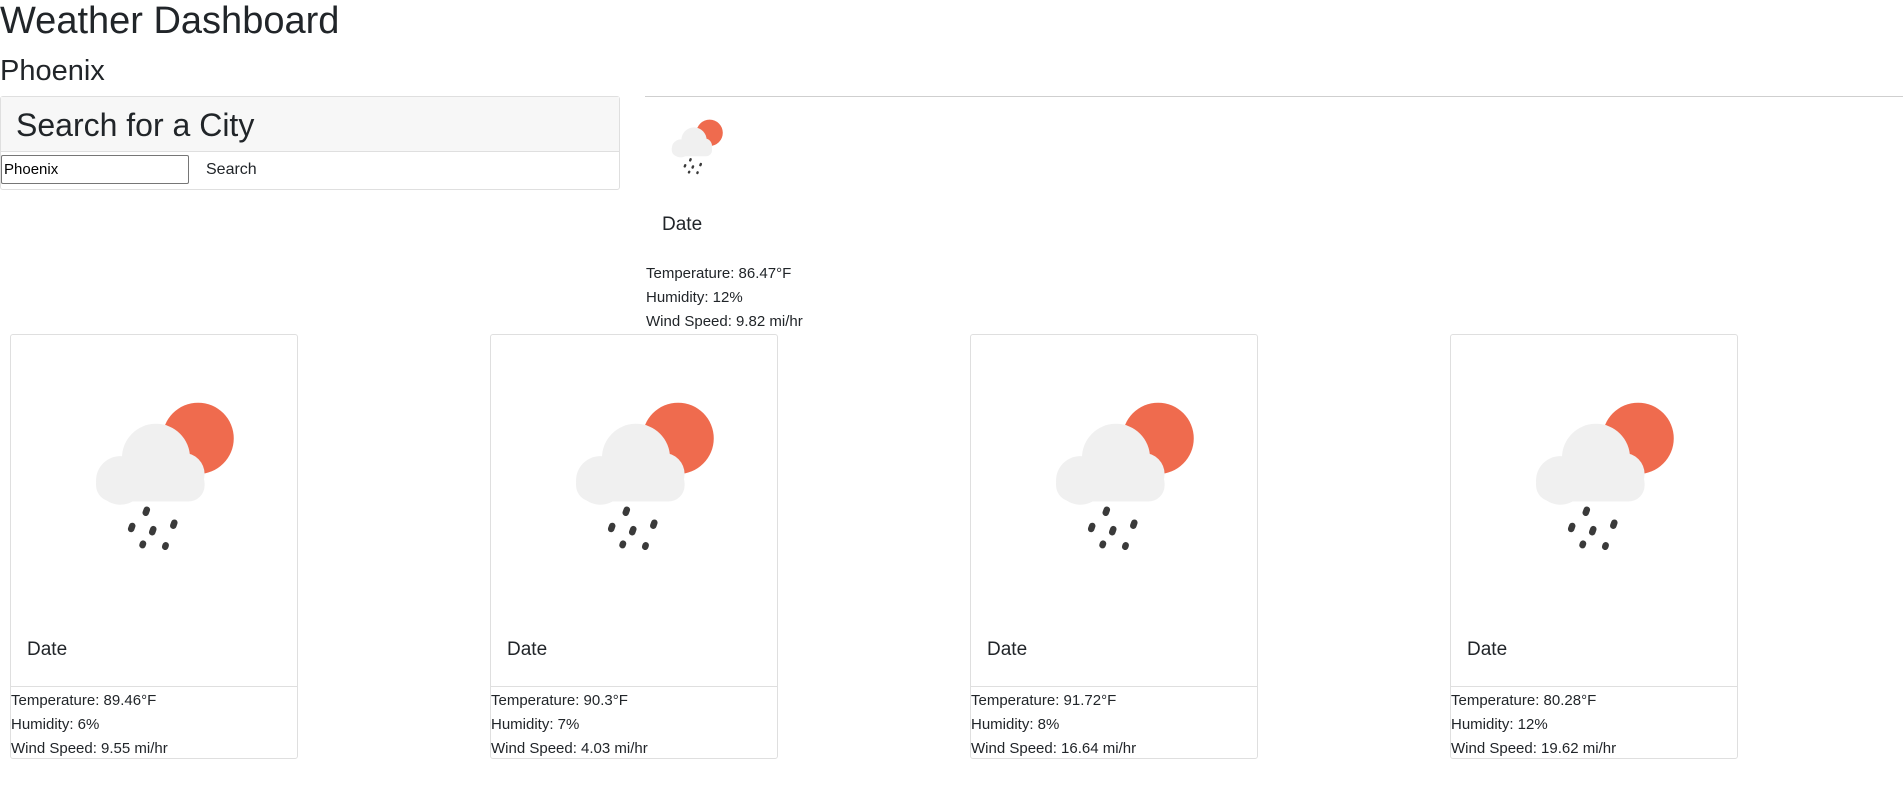 This screenshot has width=1903, height=802. What do you see at coordinates (310, 171) in the screenshot?
I see `search-row: Search` at bounding box center [310, 171].